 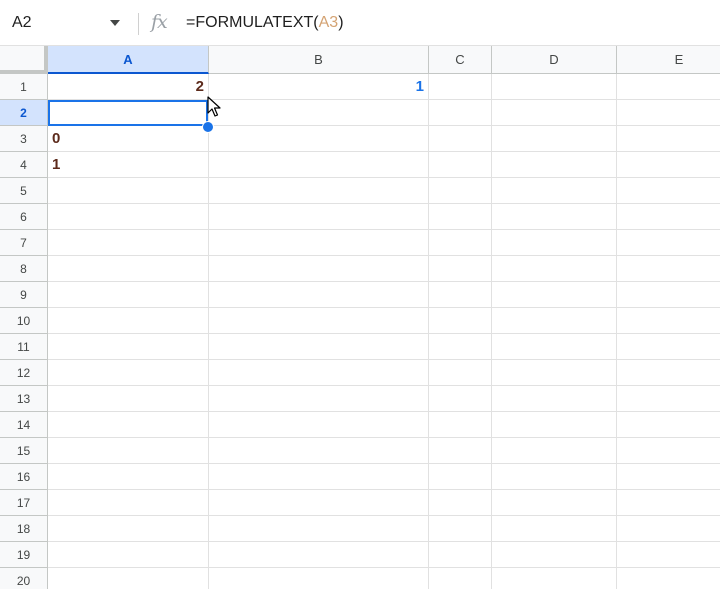 What do you see at coordinates (319, 347) in the screenshot?
I see `cell-b11` at bounding box center [319, 347].